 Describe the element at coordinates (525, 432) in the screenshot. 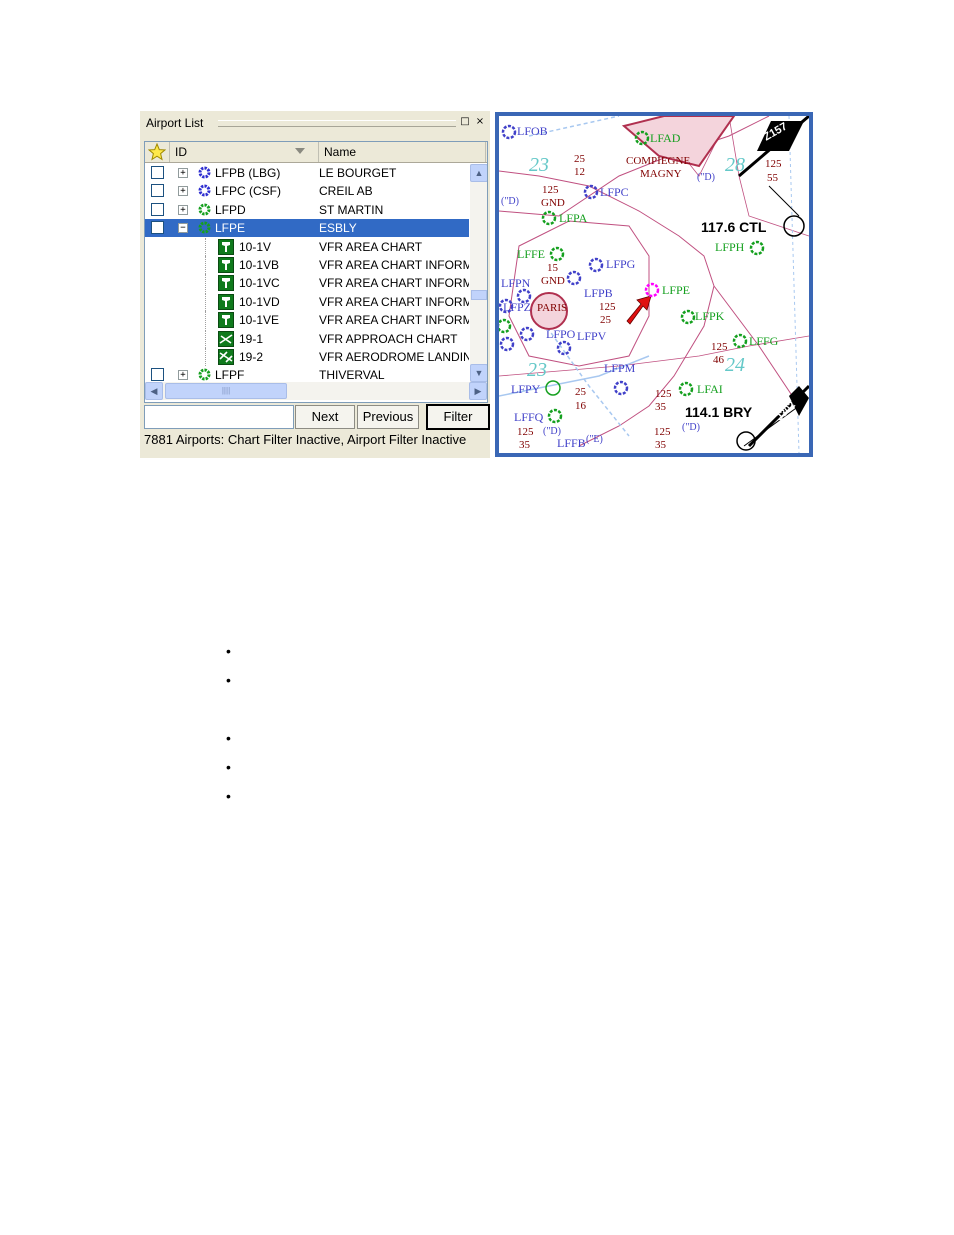

I see `map-label-alt-125e: 125` at that location.